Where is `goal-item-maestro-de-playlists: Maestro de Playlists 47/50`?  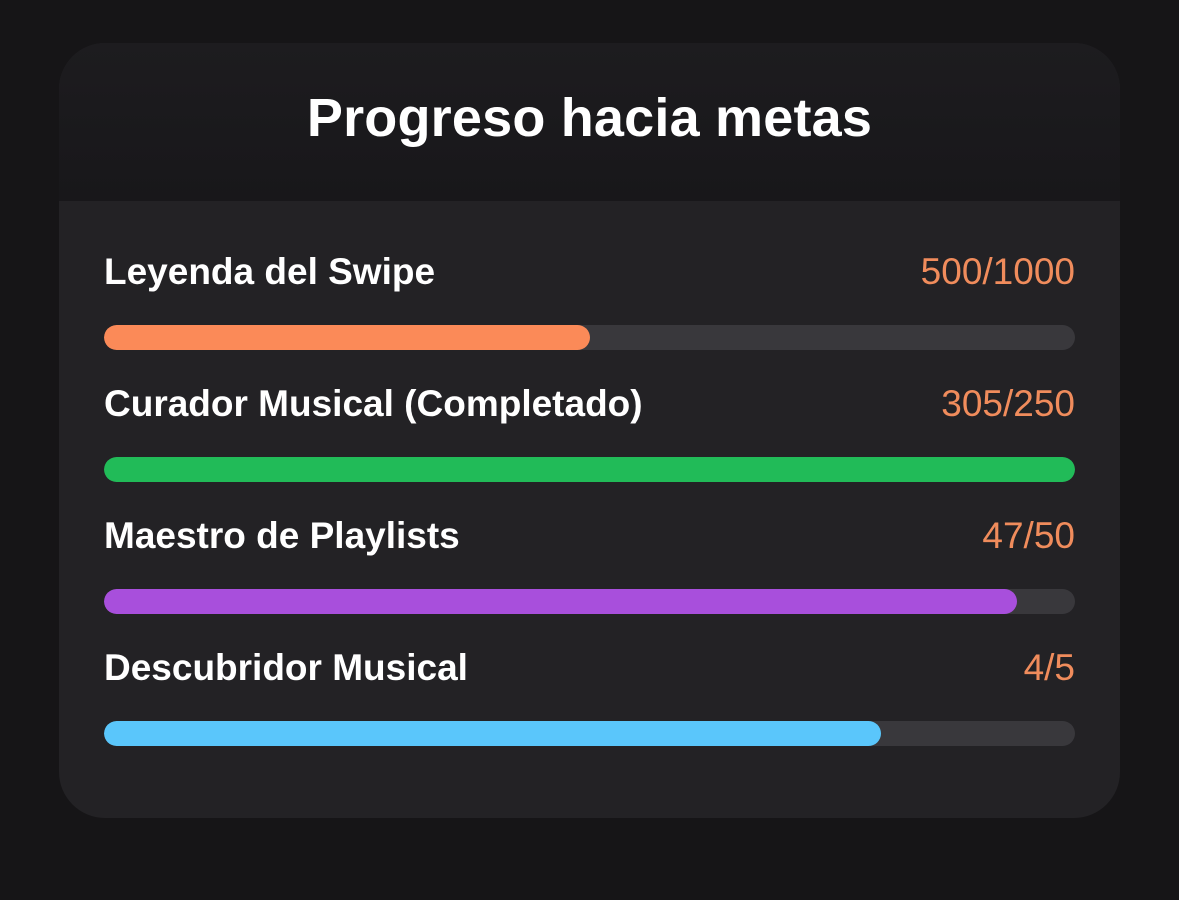 goal-item-maestro-de-playlists: Maestro de Playlists 47/50 is located at coordinates (589, 573).